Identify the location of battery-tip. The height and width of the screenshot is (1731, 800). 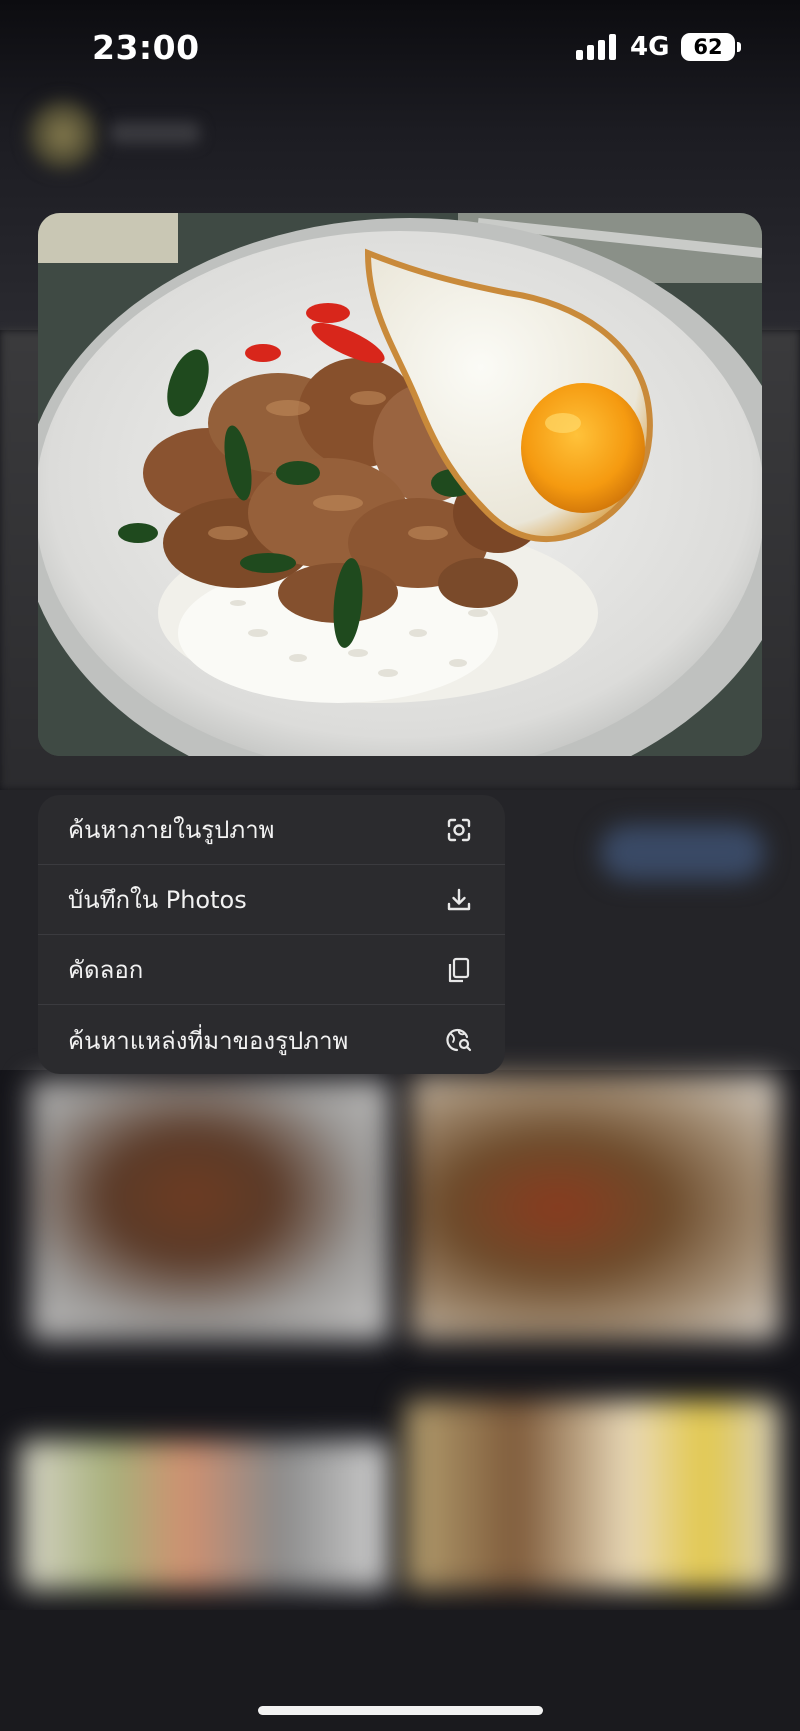
(739, 47).